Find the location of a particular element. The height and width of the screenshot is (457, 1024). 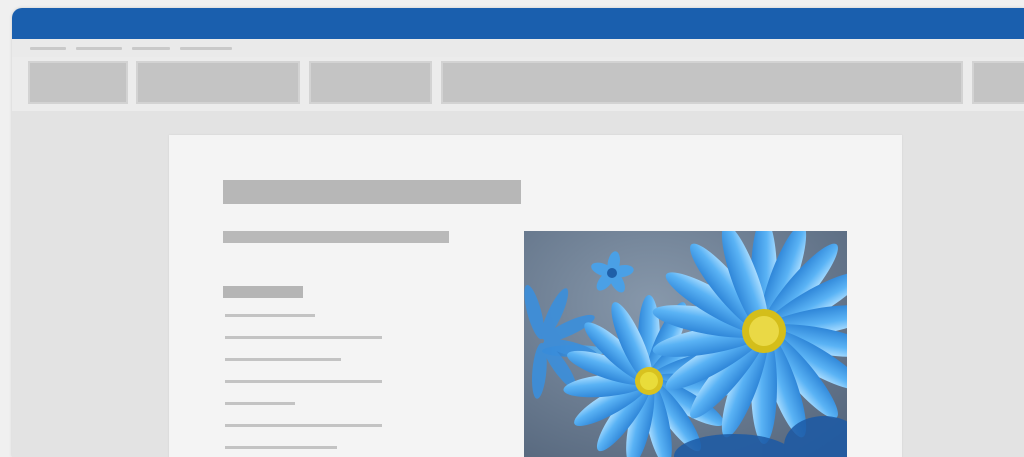

menu-item-insert is located at coordinates (151, 48).